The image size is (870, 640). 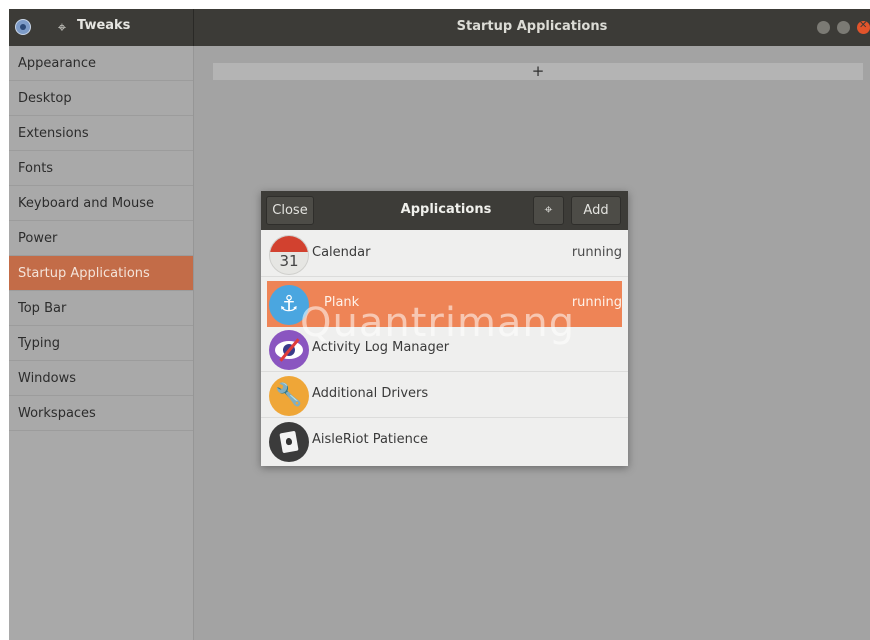 What do you see at coordinates (101, 133) in the screenshot?
I see `sidebar-item-extensions: Extensions` at bounding box center [101, 133].